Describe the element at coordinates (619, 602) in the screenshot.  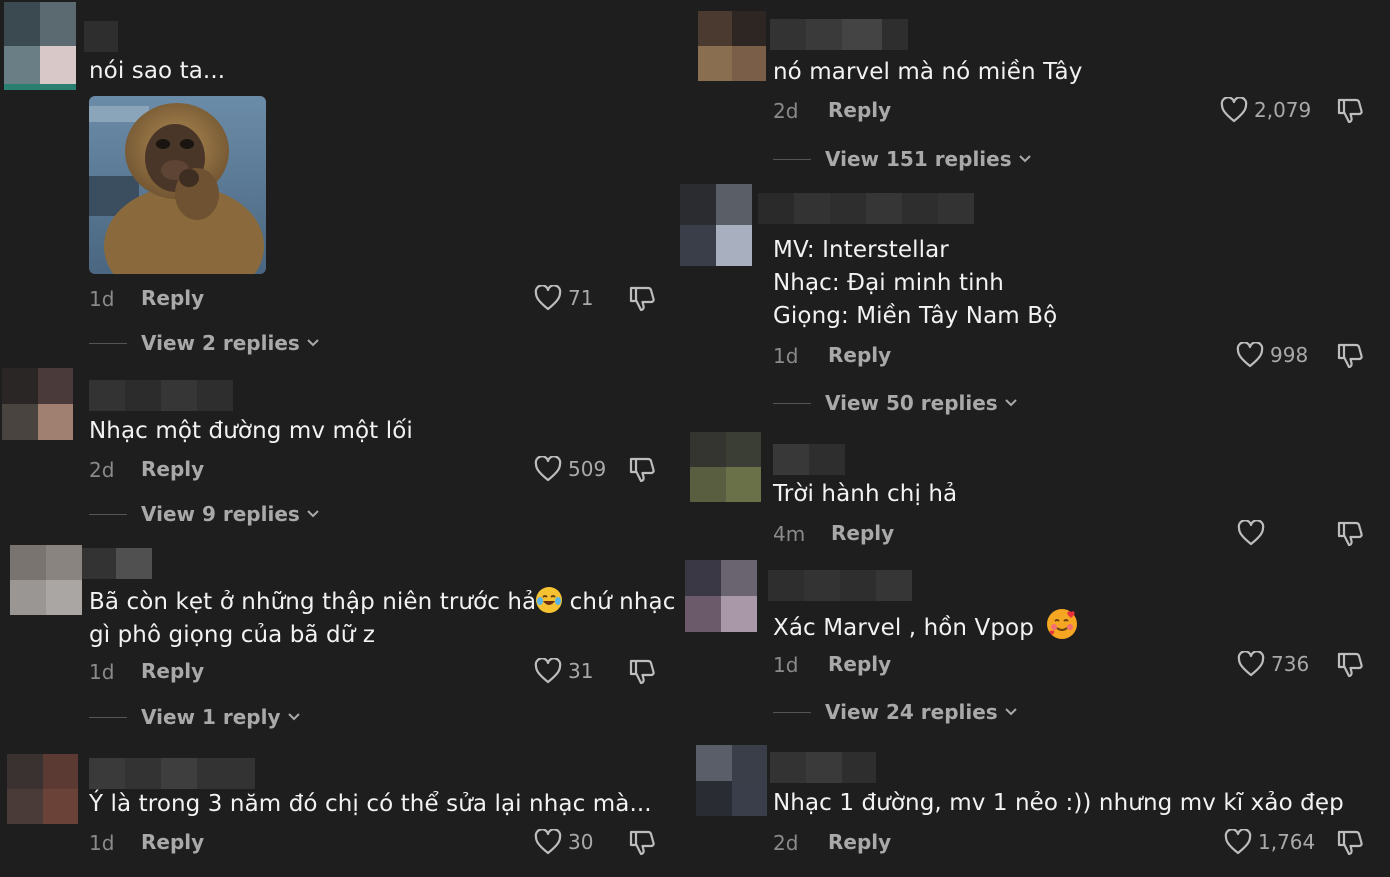
I see `comment-text-line: chứ nhạc` at that location.